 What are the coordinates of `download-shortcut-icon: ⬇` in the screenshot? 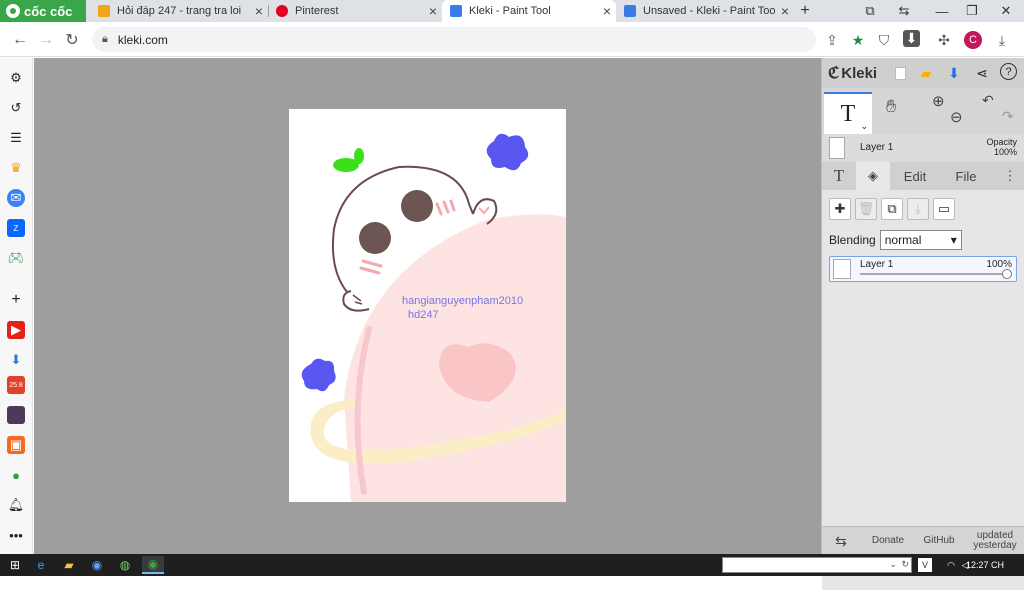 It's located at (16, 360).